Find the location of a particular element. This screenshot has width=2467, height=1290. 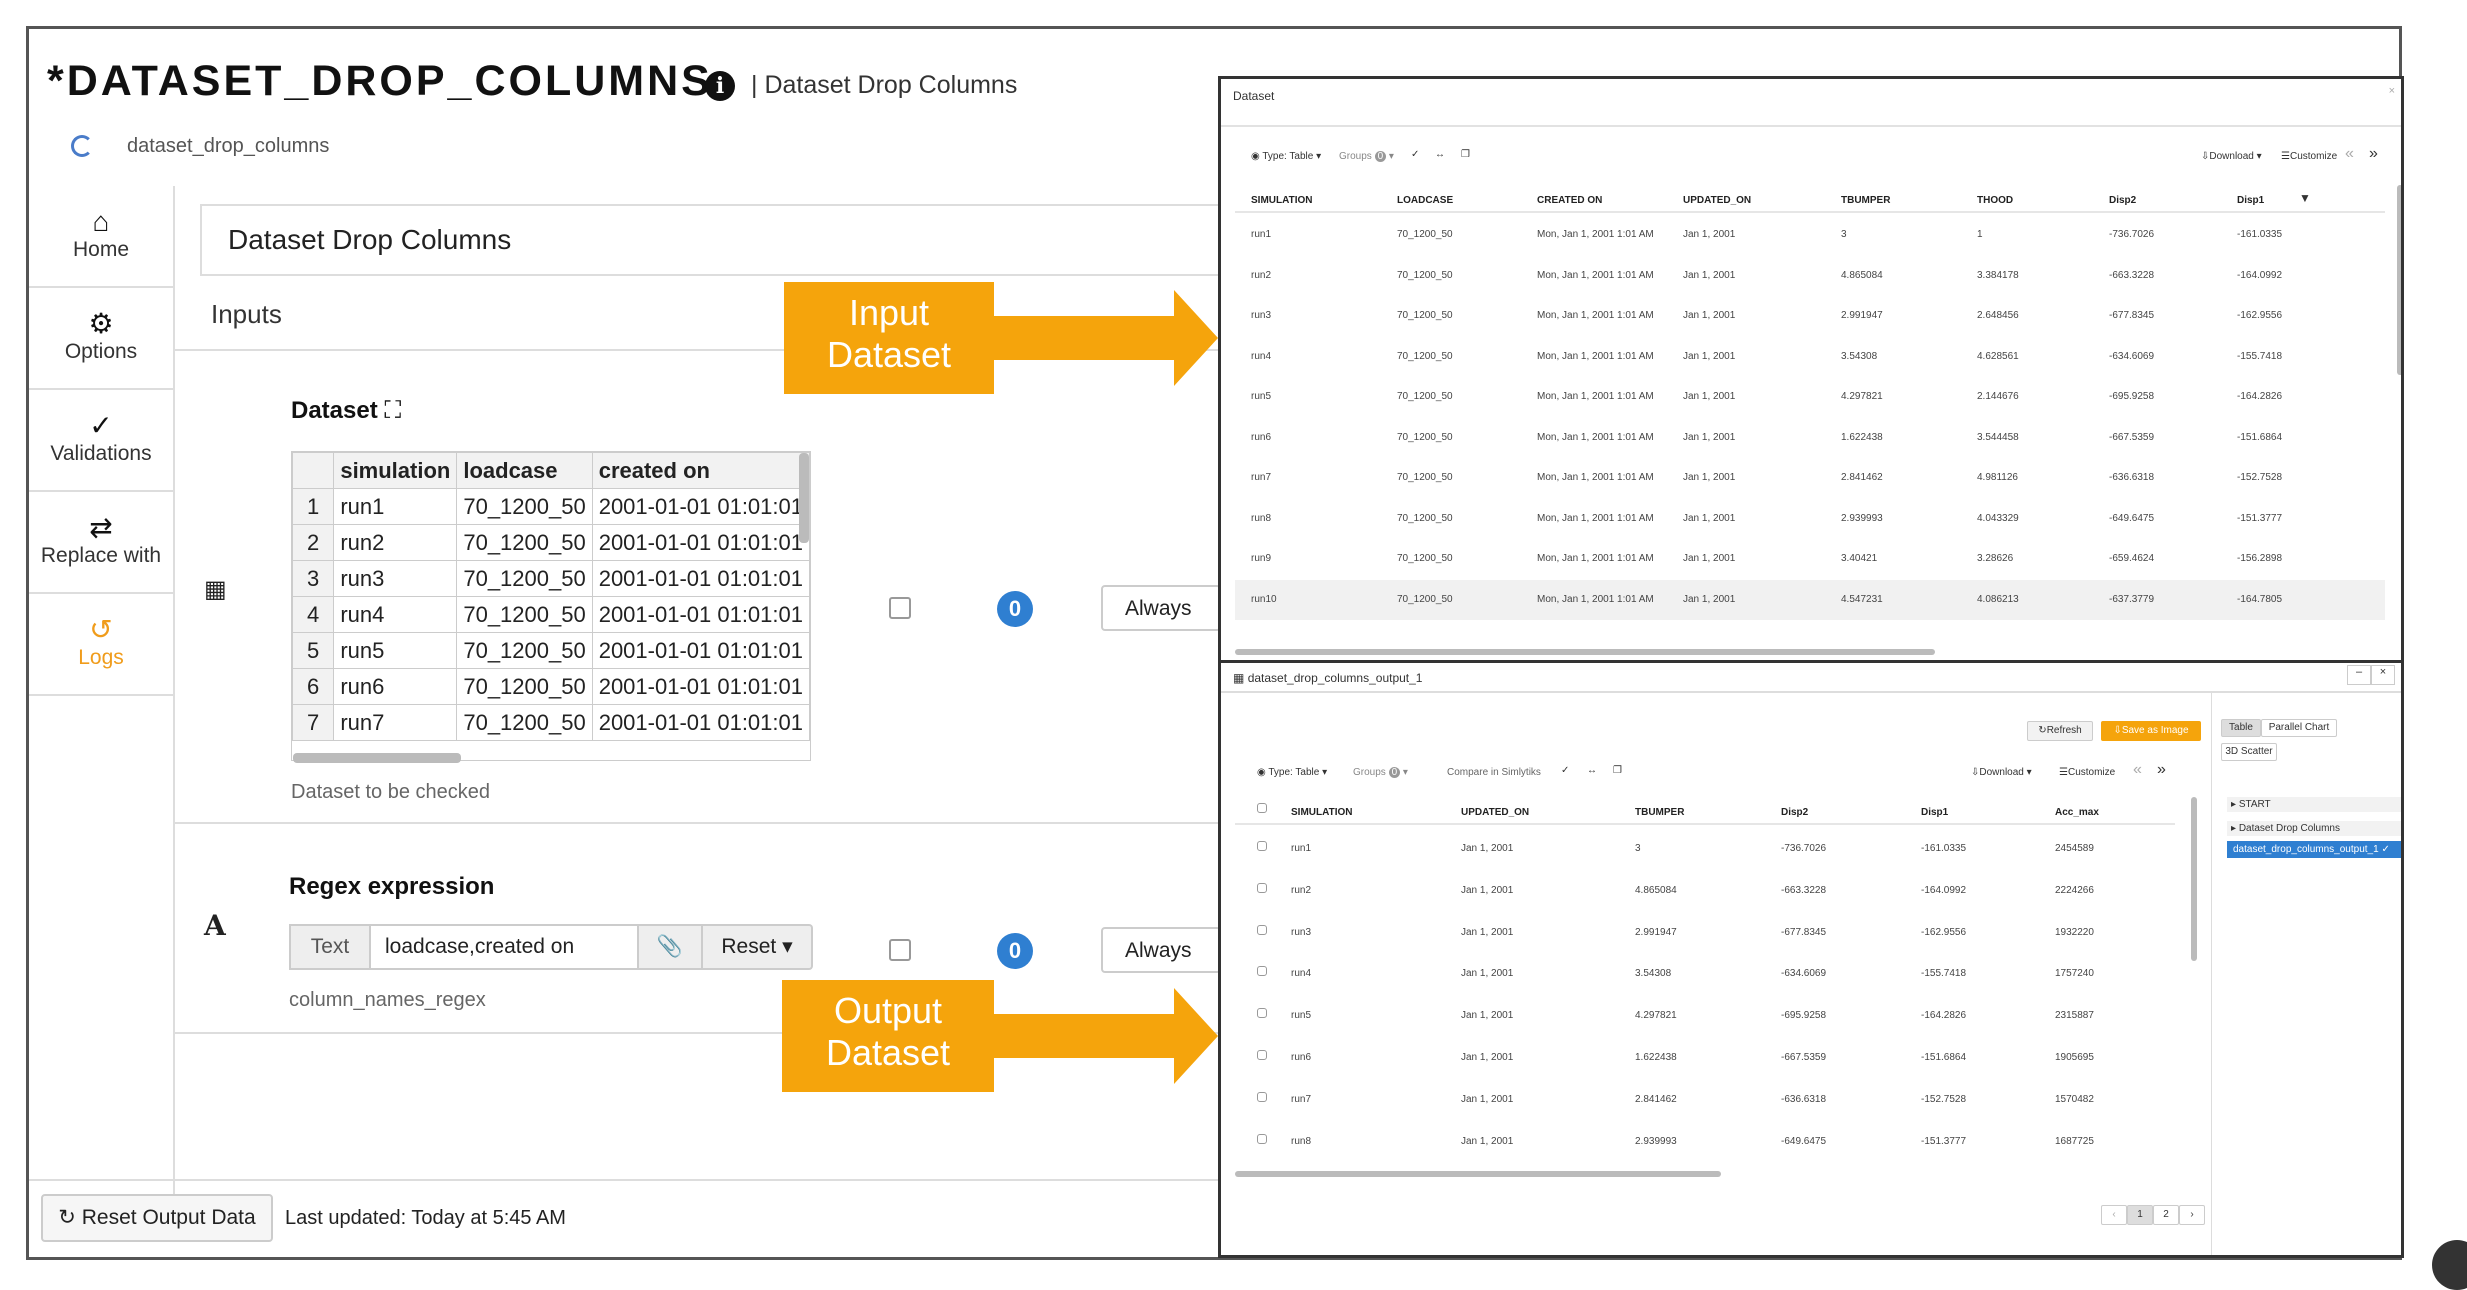

flow-item-output: dataset_drop_columns_output_1 ✓ is located at coordinates (2314, 849).